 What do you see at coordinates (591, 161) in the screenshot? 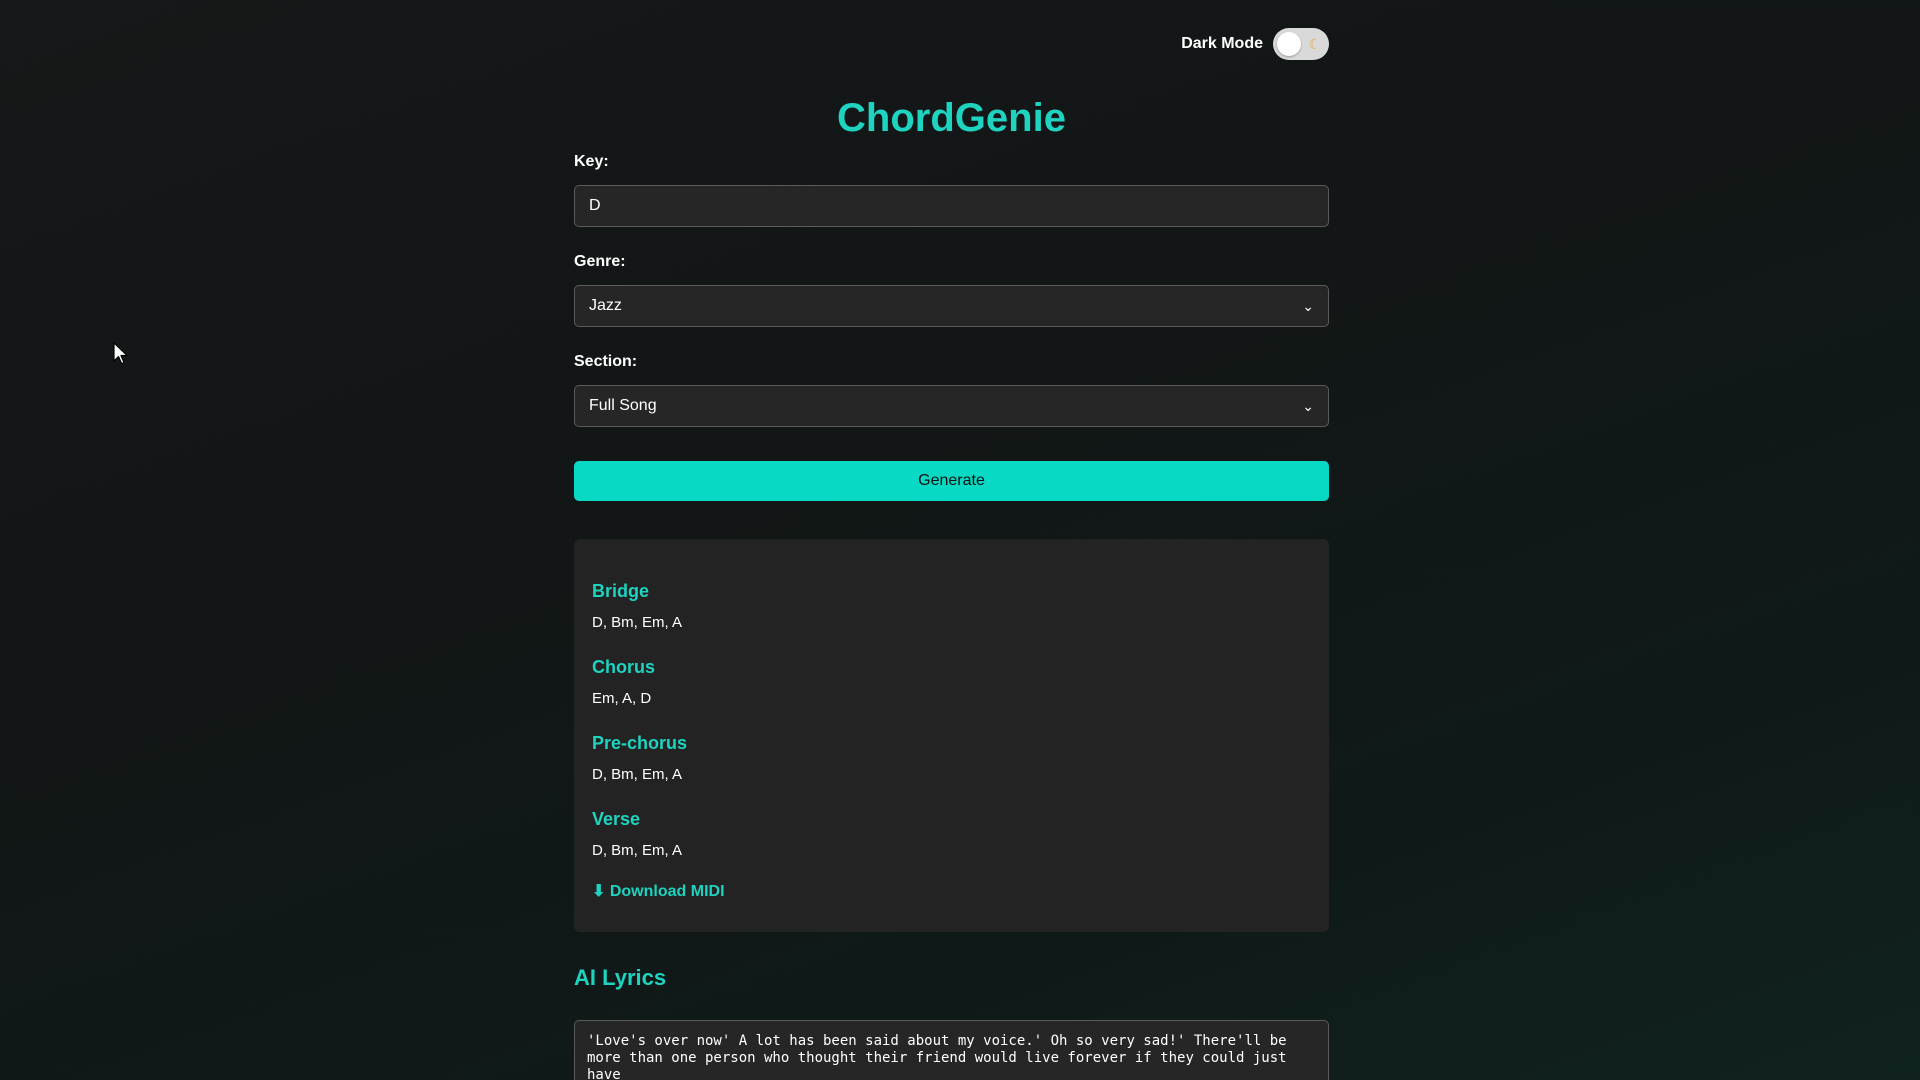
I see `key-label: Key:` at bounding box center [591, 161].